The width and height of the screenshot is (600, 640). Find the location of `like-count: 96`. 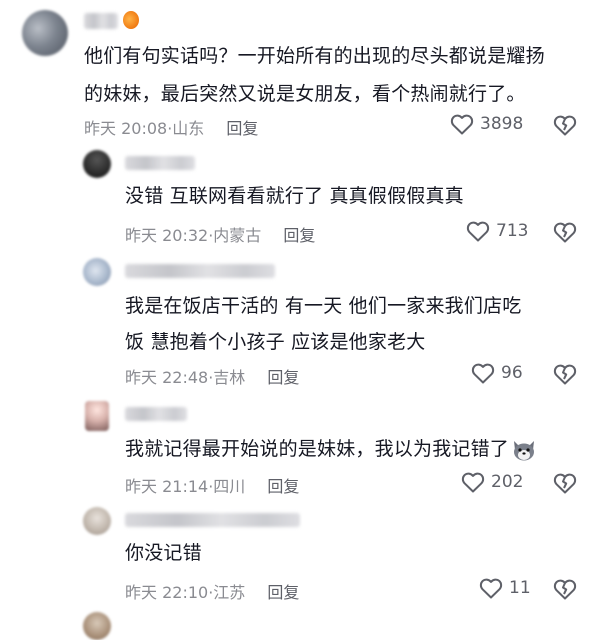

like-count: 96 is located at coordinates (512, 373).